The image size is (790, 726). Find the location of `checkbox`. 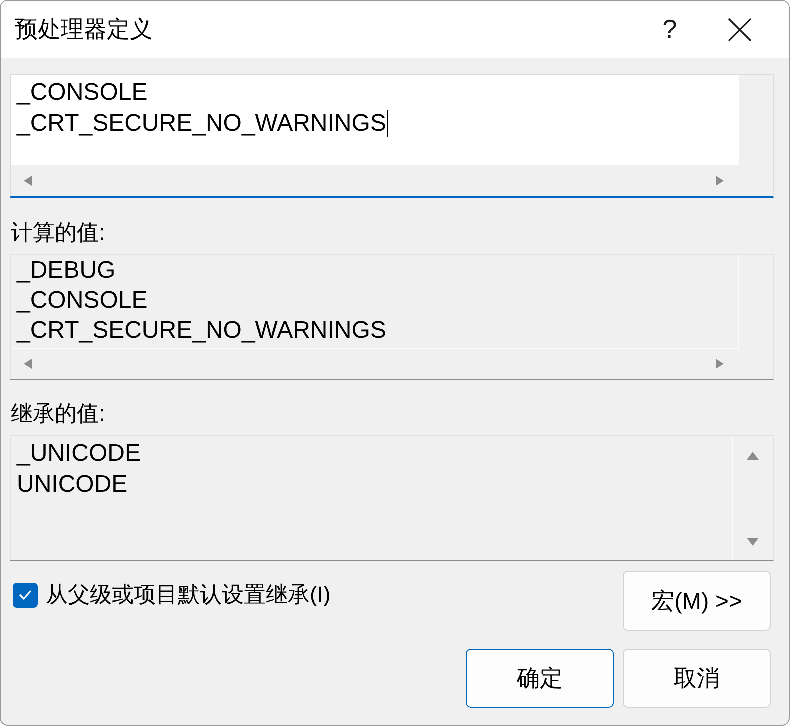

checkbox is located at coordinates (25, 595).